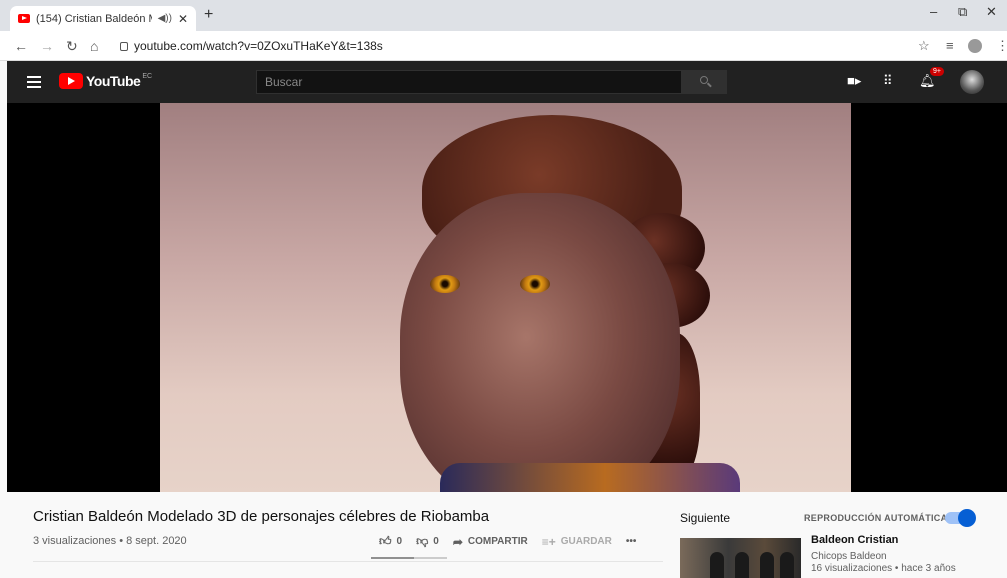  I want to click on youtube-masthead: YouTube EC Buscar ■▸ ⠿ 🔔︎ 9+, so click(507, 82).